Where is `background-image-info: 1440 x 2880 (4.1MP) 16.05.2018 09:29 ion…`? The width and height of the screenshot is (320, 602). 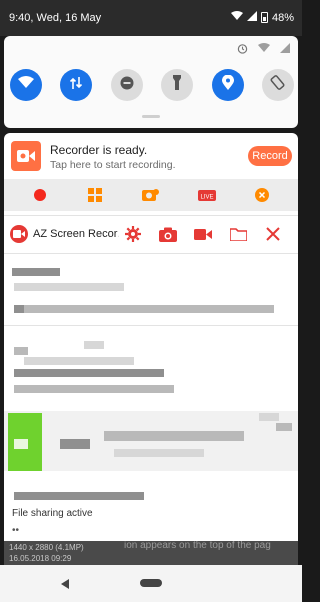 background-image-info: 1440 x 2880 (4.1MP) 16.05.2018 09:29 ion… is located at coordinates (151, 553).